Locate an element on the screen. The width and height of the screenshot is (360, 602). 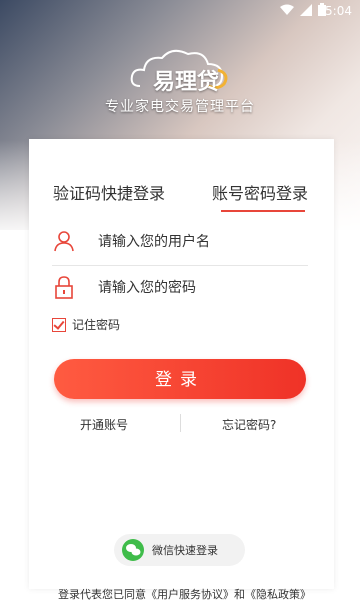
wifi-icon is located at coordinates (287, 9).